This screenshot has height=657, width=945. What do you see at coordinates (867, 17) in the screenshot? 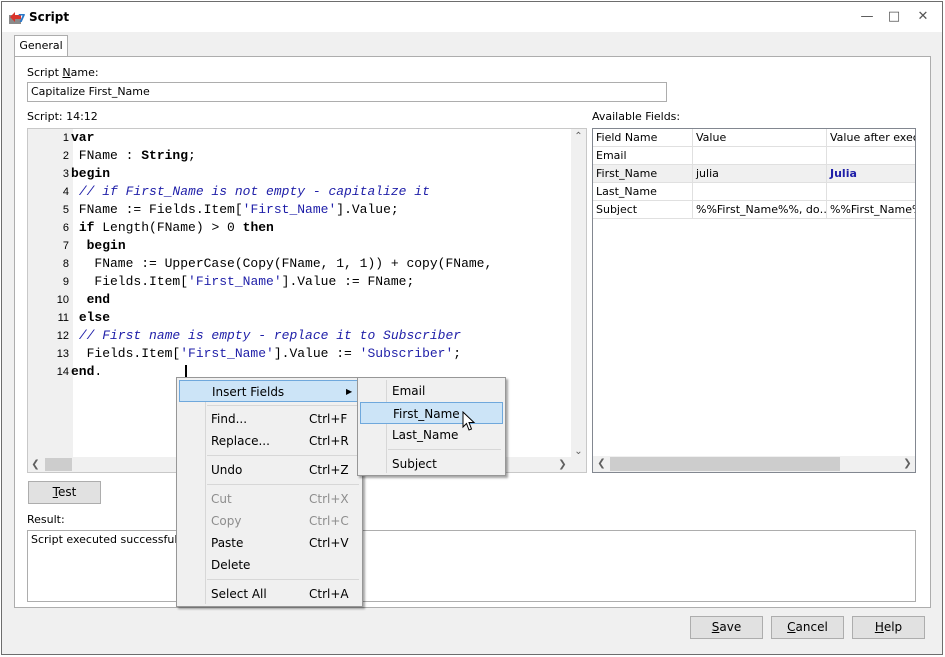
I see `minimize-button: —` at bounding box center [867, 17].